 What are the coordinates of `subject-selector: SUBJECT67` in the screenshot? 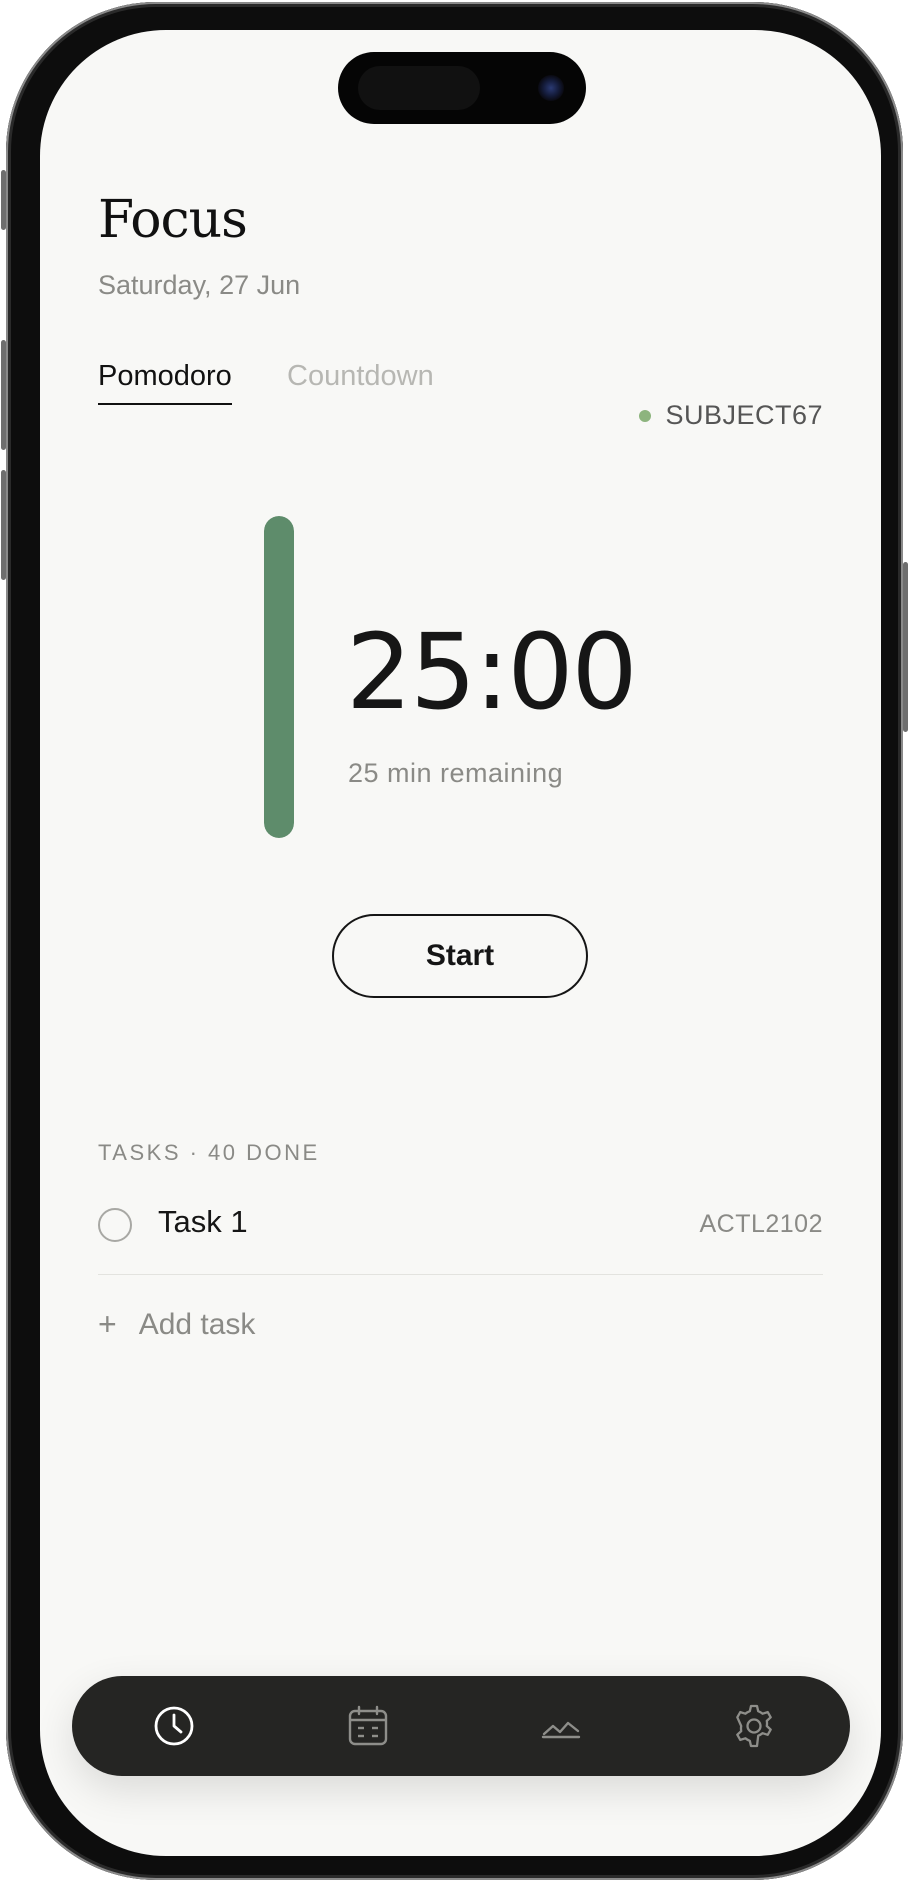 It's located at (731, 415).